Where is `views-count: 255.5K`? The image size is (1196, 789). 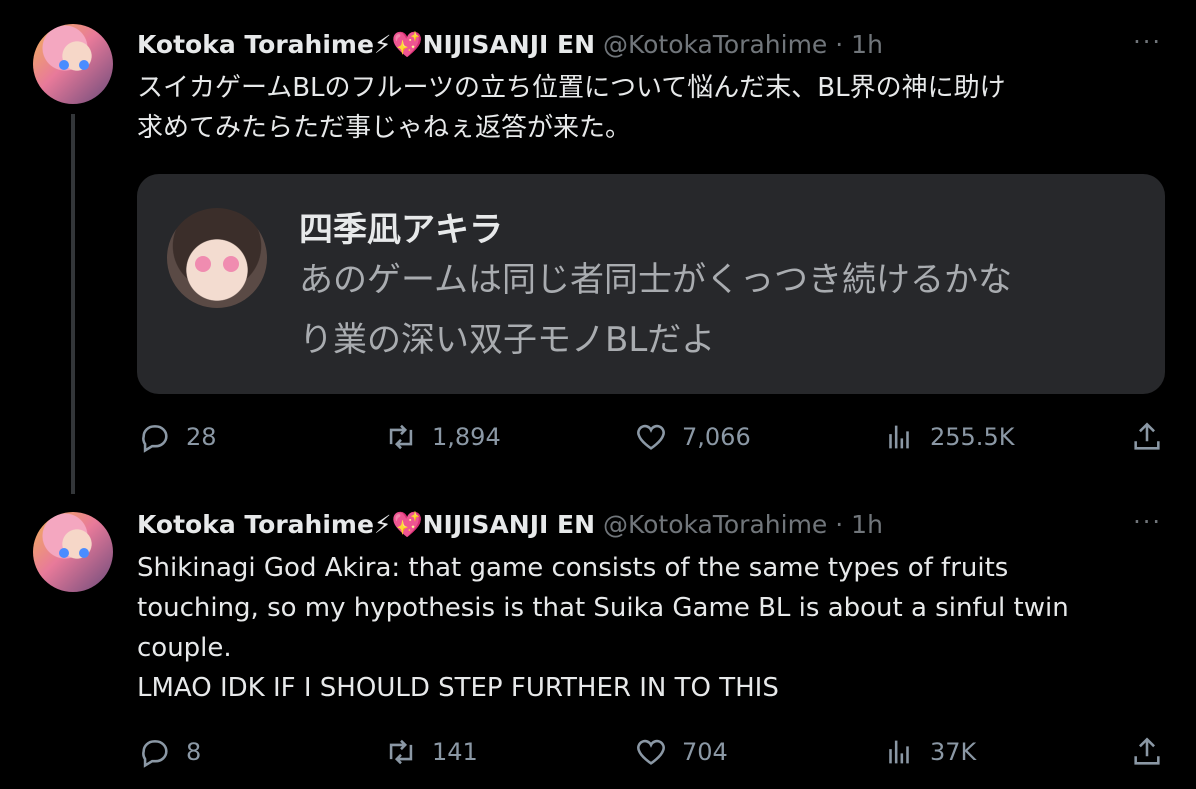 views-count: 255.5K is located at coordinates (972, 437).